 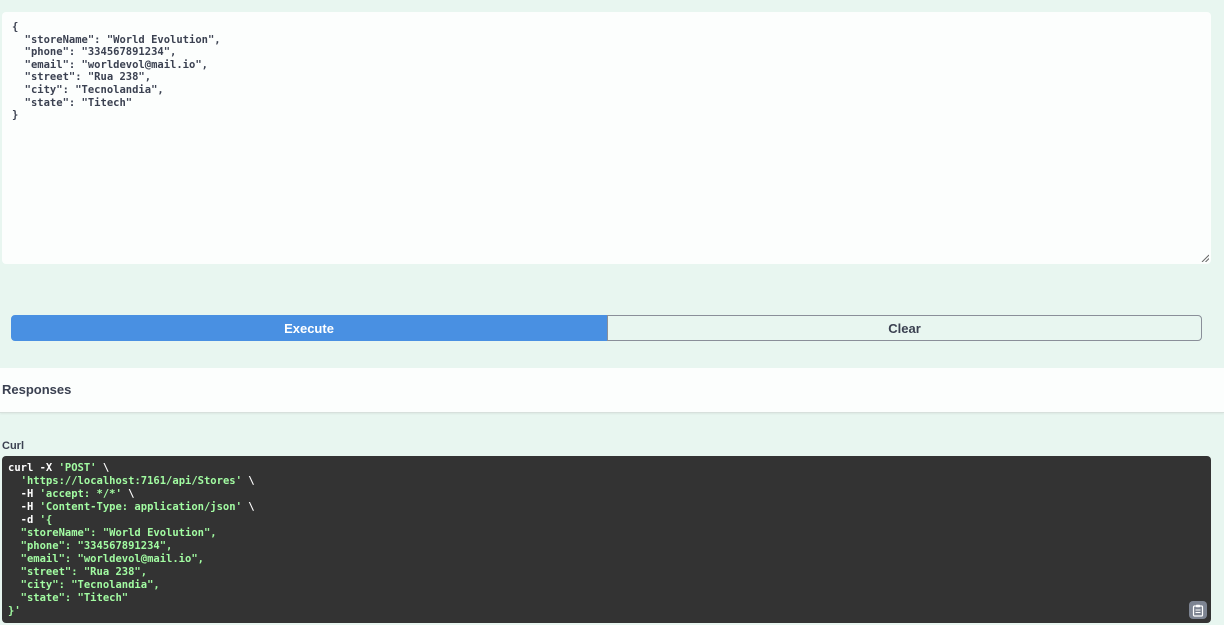 What do you see at coordinates (14, 481) in the screenshot?
I see `curl-text` at bounding box center [14, 481].